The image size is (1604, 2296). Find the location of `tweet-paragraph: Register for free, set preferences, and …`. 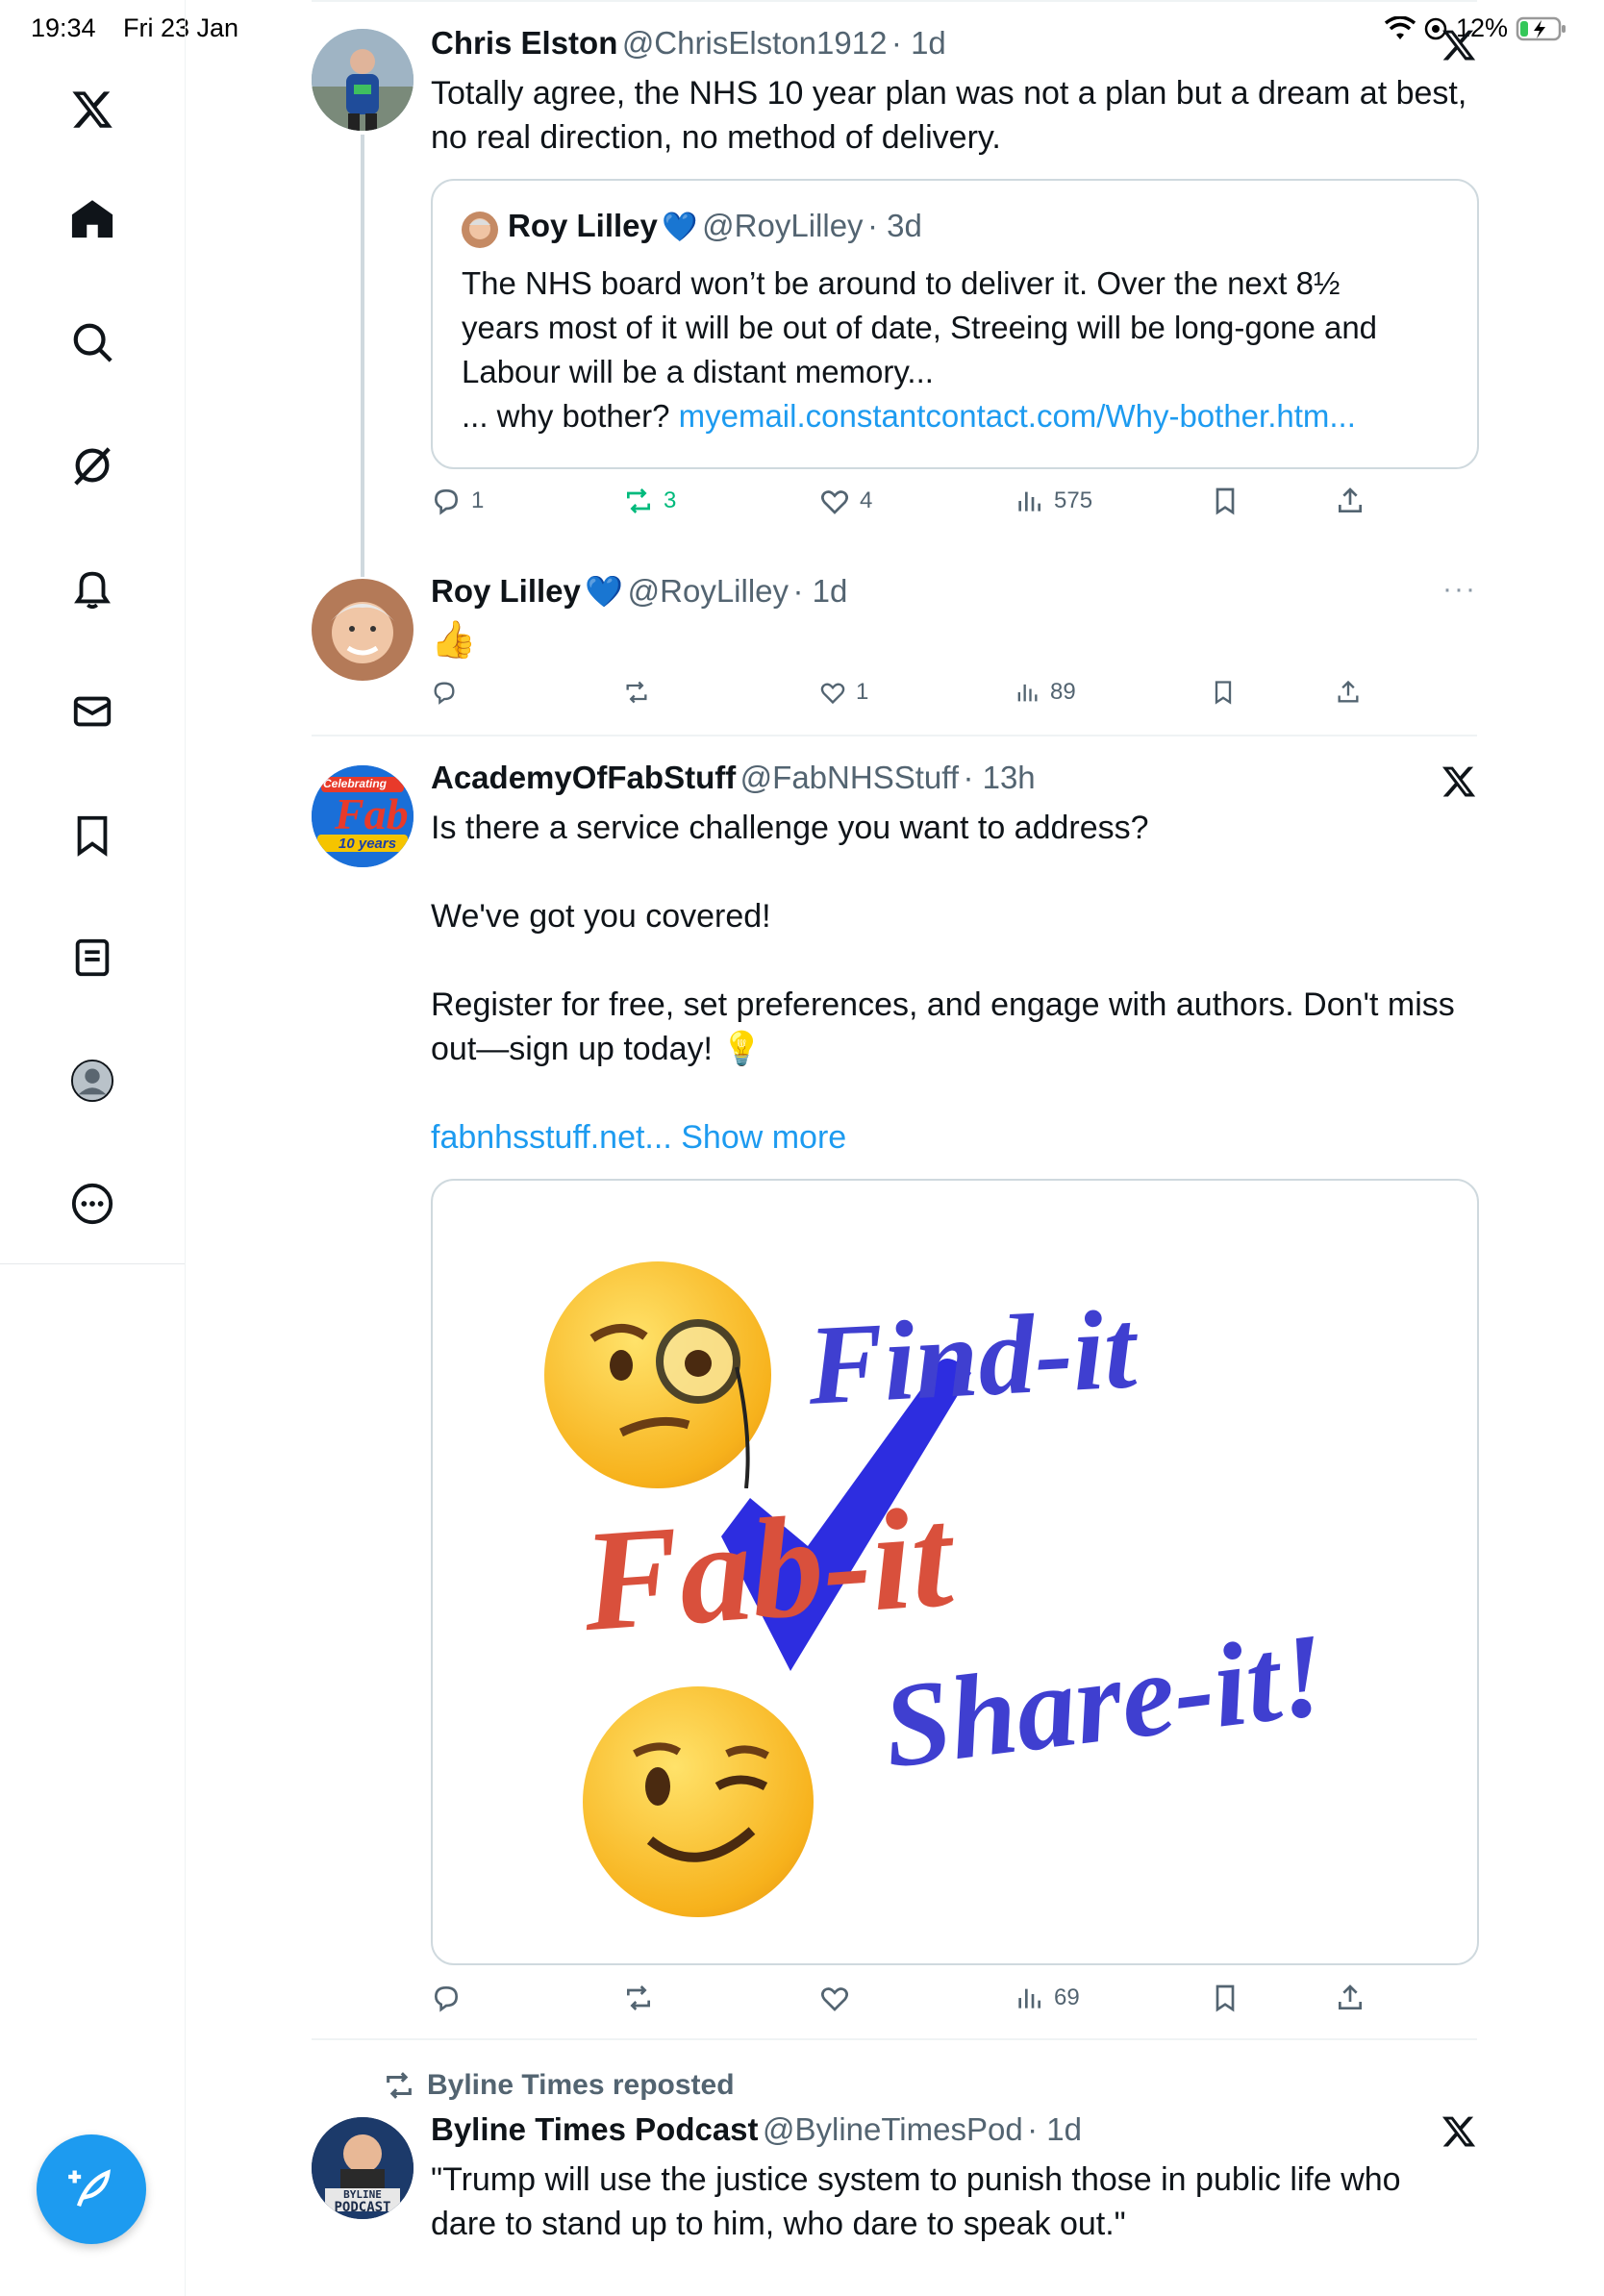

tweet-paragraph: Register for free, set preferences, and … is located at coordinates (943, 1004).